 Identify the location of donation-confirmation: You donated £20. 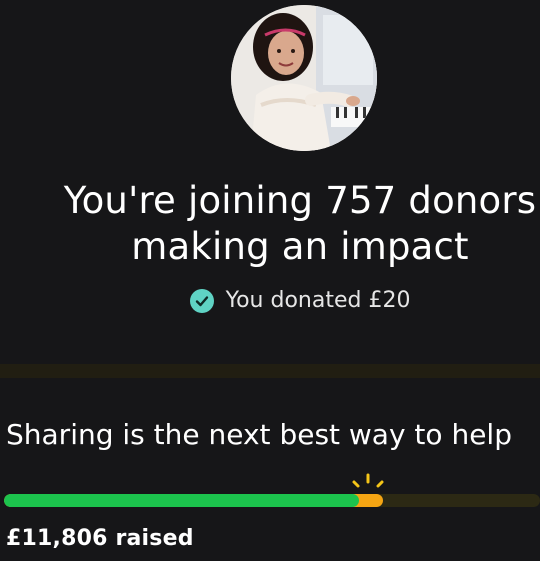
(270, 300).